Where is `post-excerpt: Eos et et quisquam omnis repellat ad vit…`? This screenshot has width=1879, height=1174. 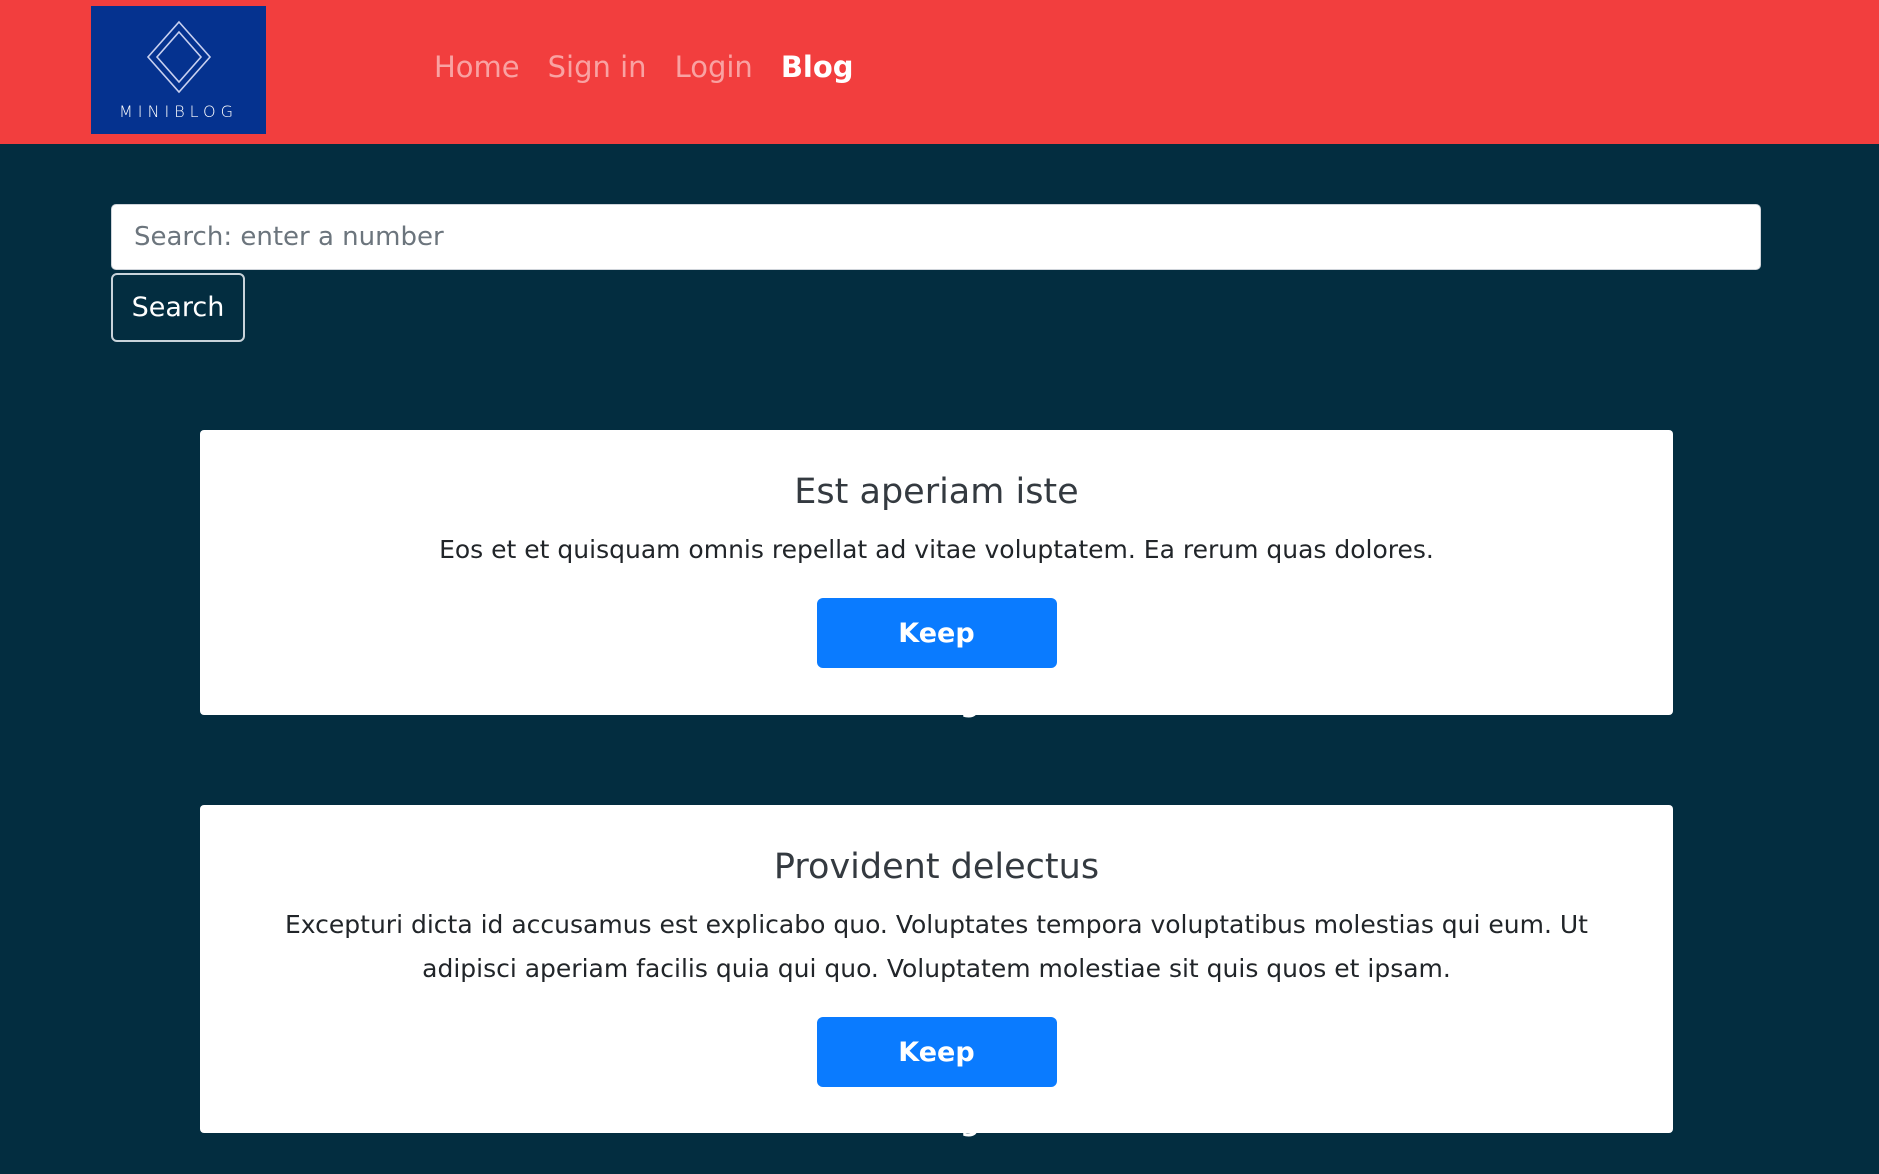
post-excerpt: Eos et et quisquam omnis repellat ad vit… is located at coordinates (936, 549).